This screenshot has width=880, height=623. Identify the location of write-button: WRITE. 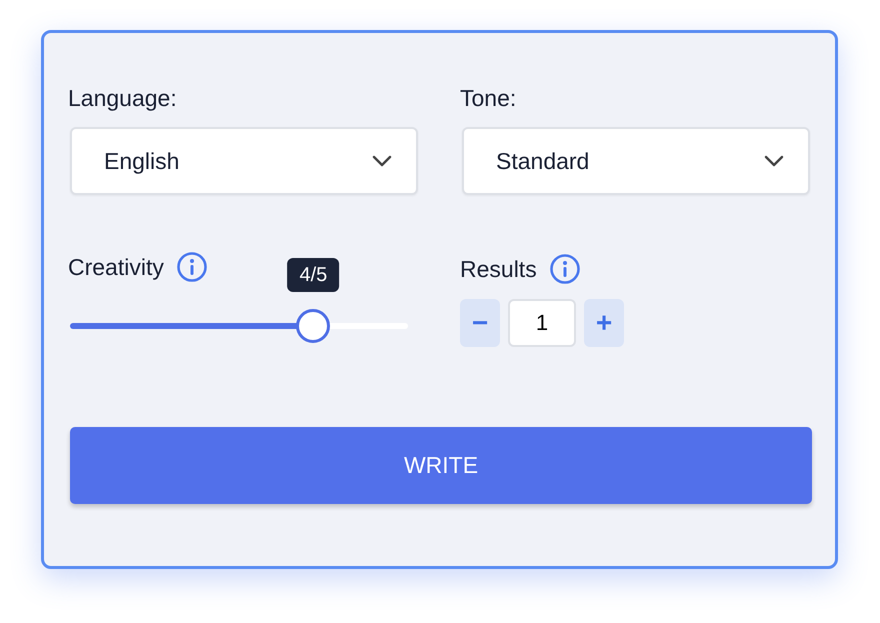
(441, 465).